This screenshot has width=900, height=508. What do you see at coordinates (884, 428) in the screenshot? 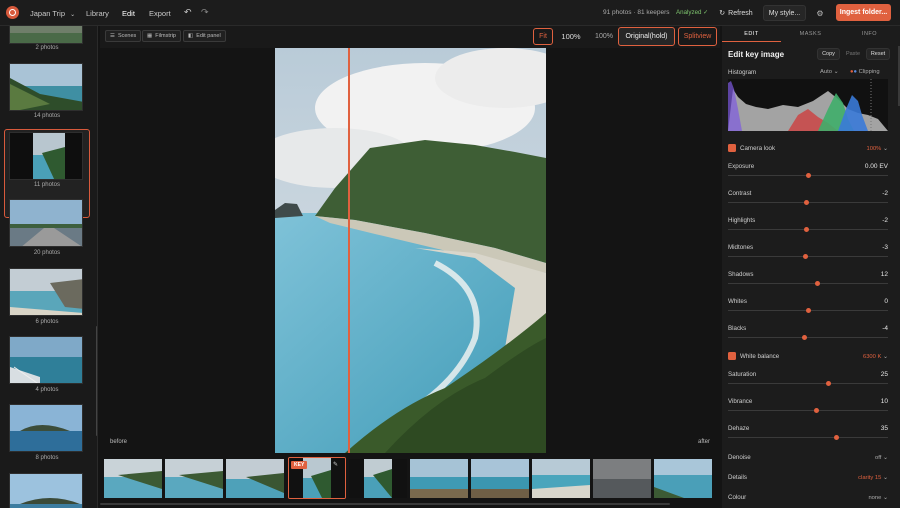
I see `slider-value: 35` at bounding box center [884, 428].